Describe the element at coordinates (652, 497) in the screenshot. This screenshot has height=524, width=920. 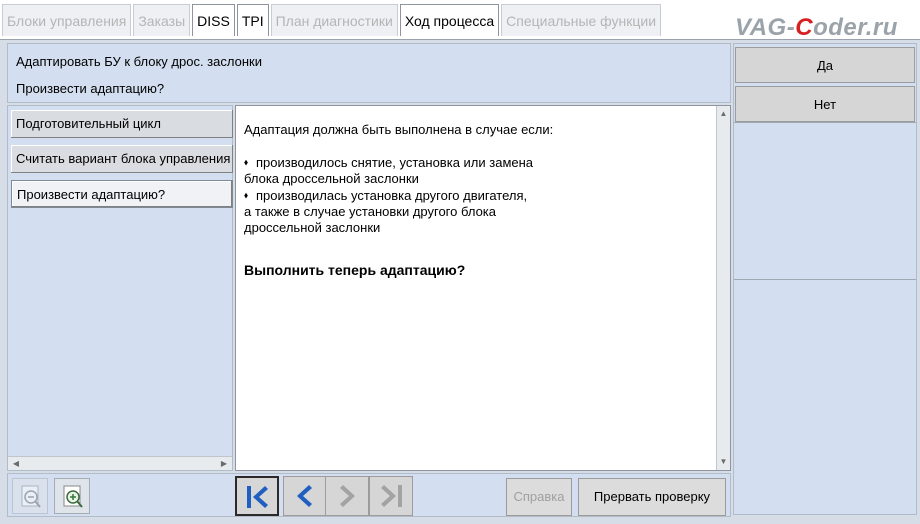
I see `abort-test-button: Прервать проверку` at that location.